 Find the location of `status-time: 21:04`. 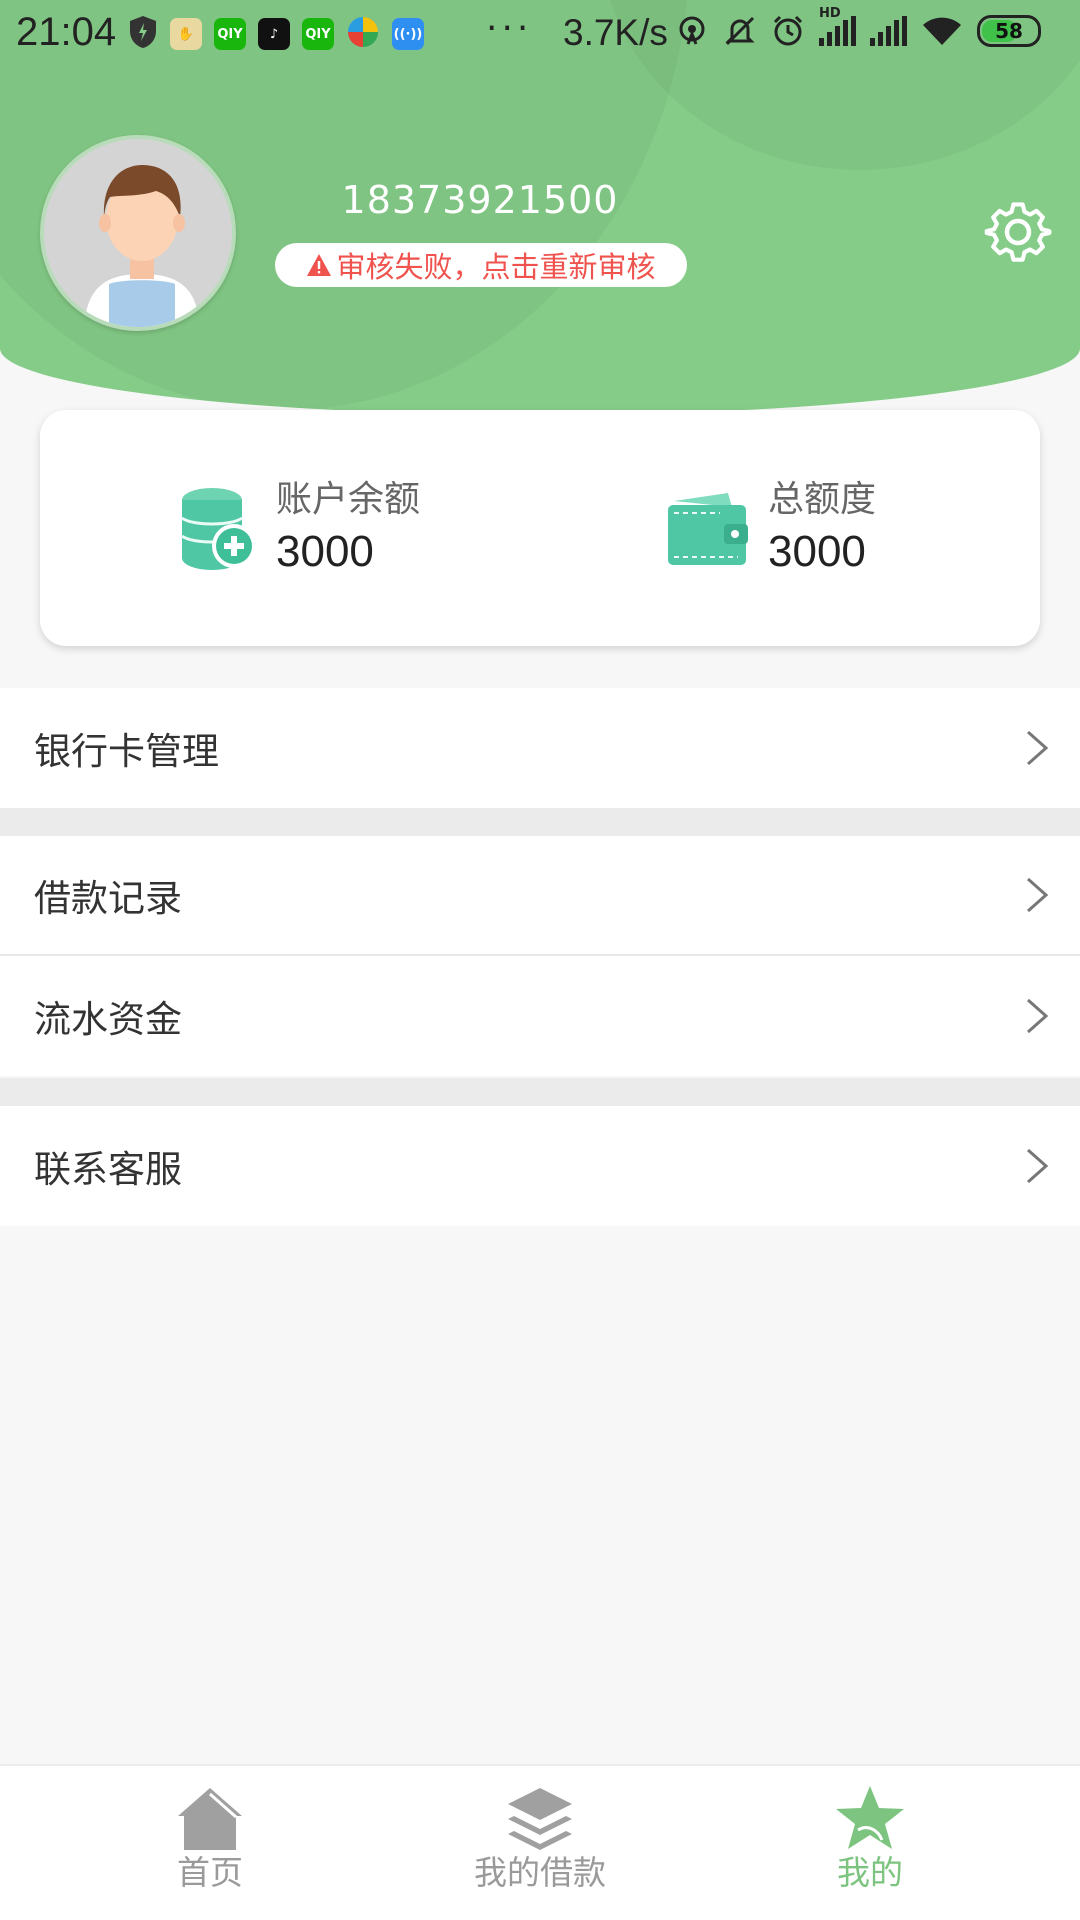

status-time: 21:04 is located at coordinates (66, 32).